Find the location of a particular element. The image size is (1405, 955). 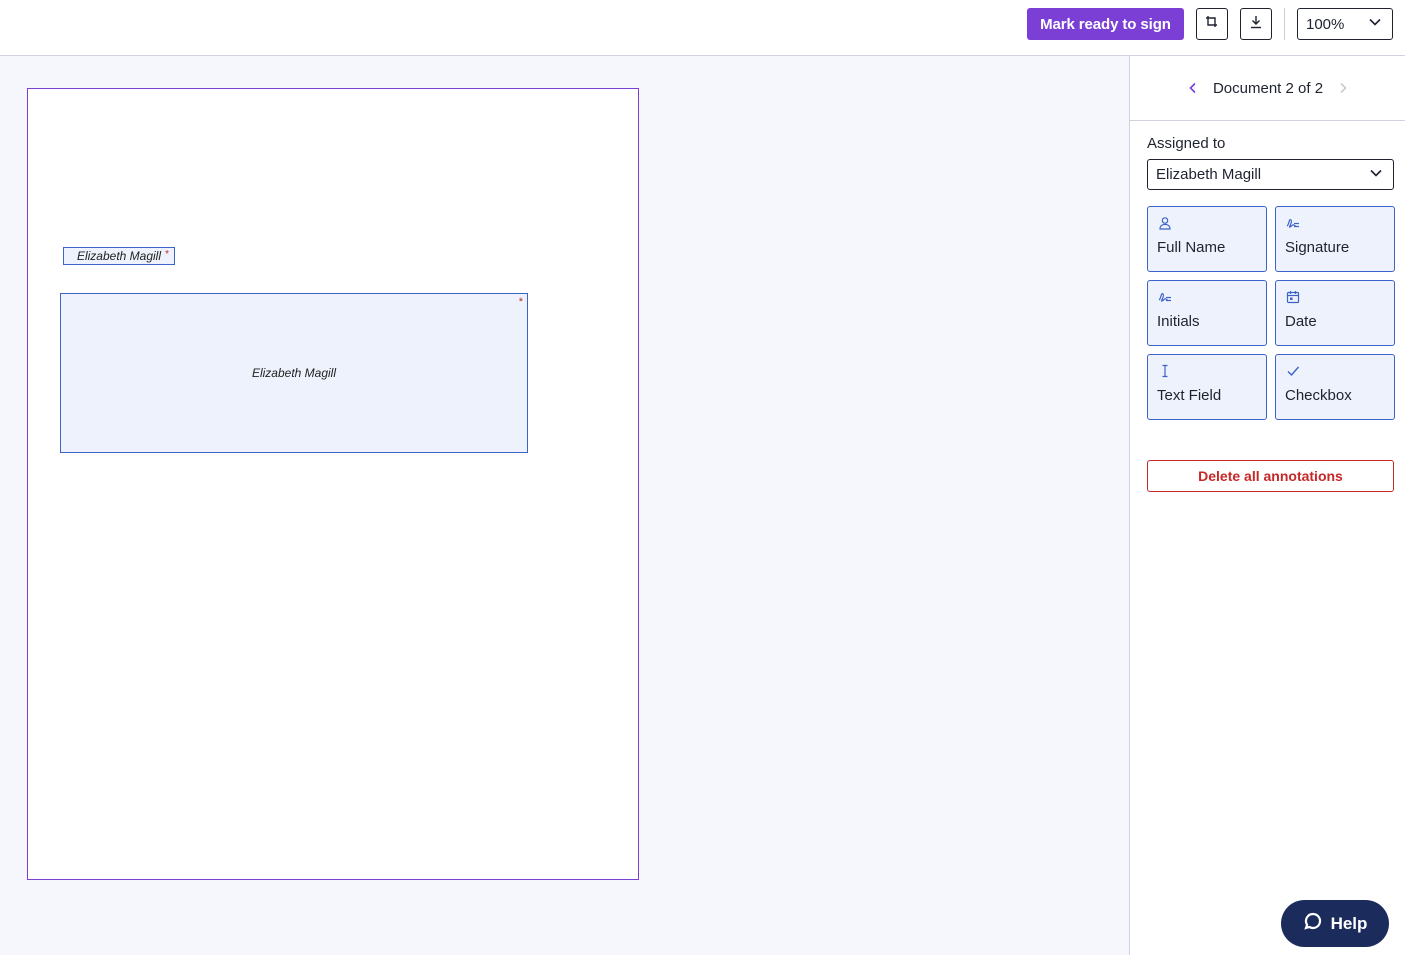

previous-document-button is located at coordinates (1193, 88).